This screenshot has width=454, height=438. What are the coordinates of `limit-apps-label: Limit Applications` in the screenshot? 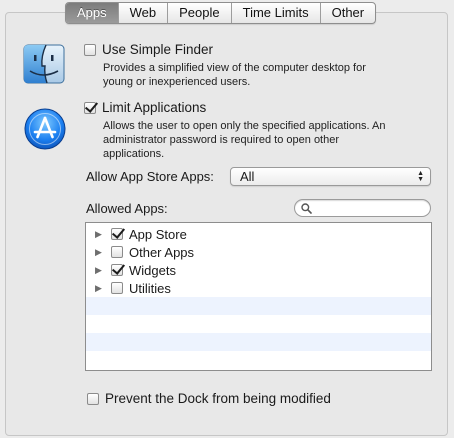 It's located at (154, 107).